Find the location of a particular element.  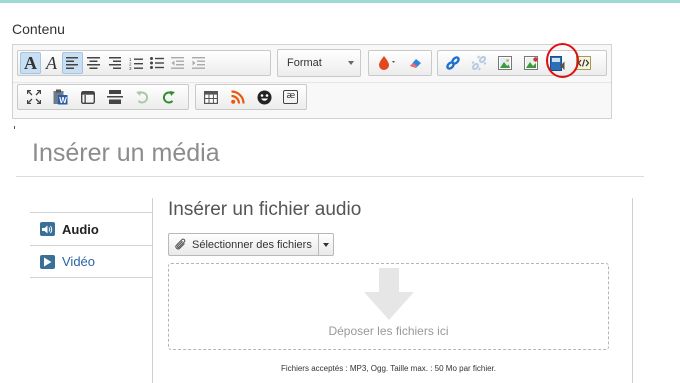

paste-word-button: W is located at coordinates (60, 97).